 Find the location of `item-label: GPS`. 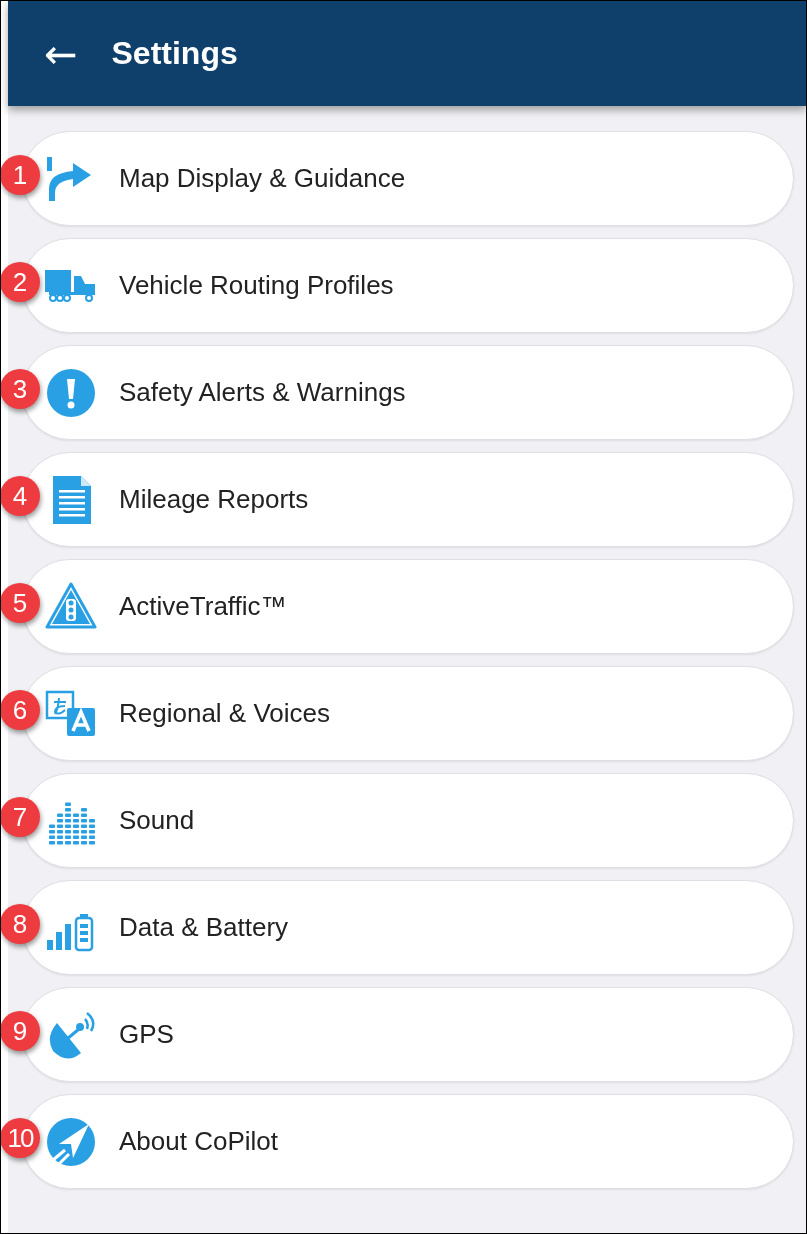

item-label: GPS is located at coordinates (146, 1034).